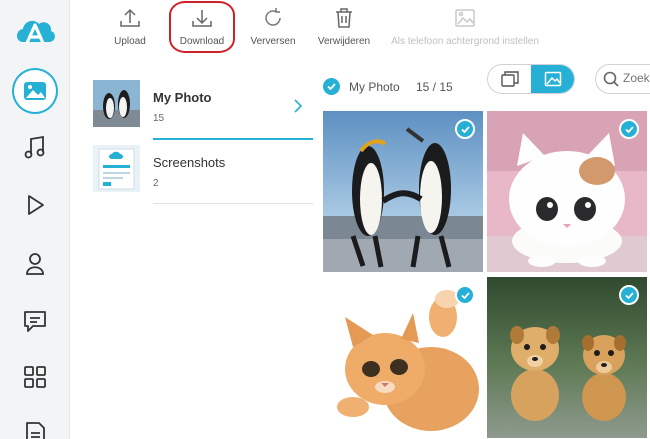  I want to click on album-item-screenshots: Screenshots 2, so click(204, 175).